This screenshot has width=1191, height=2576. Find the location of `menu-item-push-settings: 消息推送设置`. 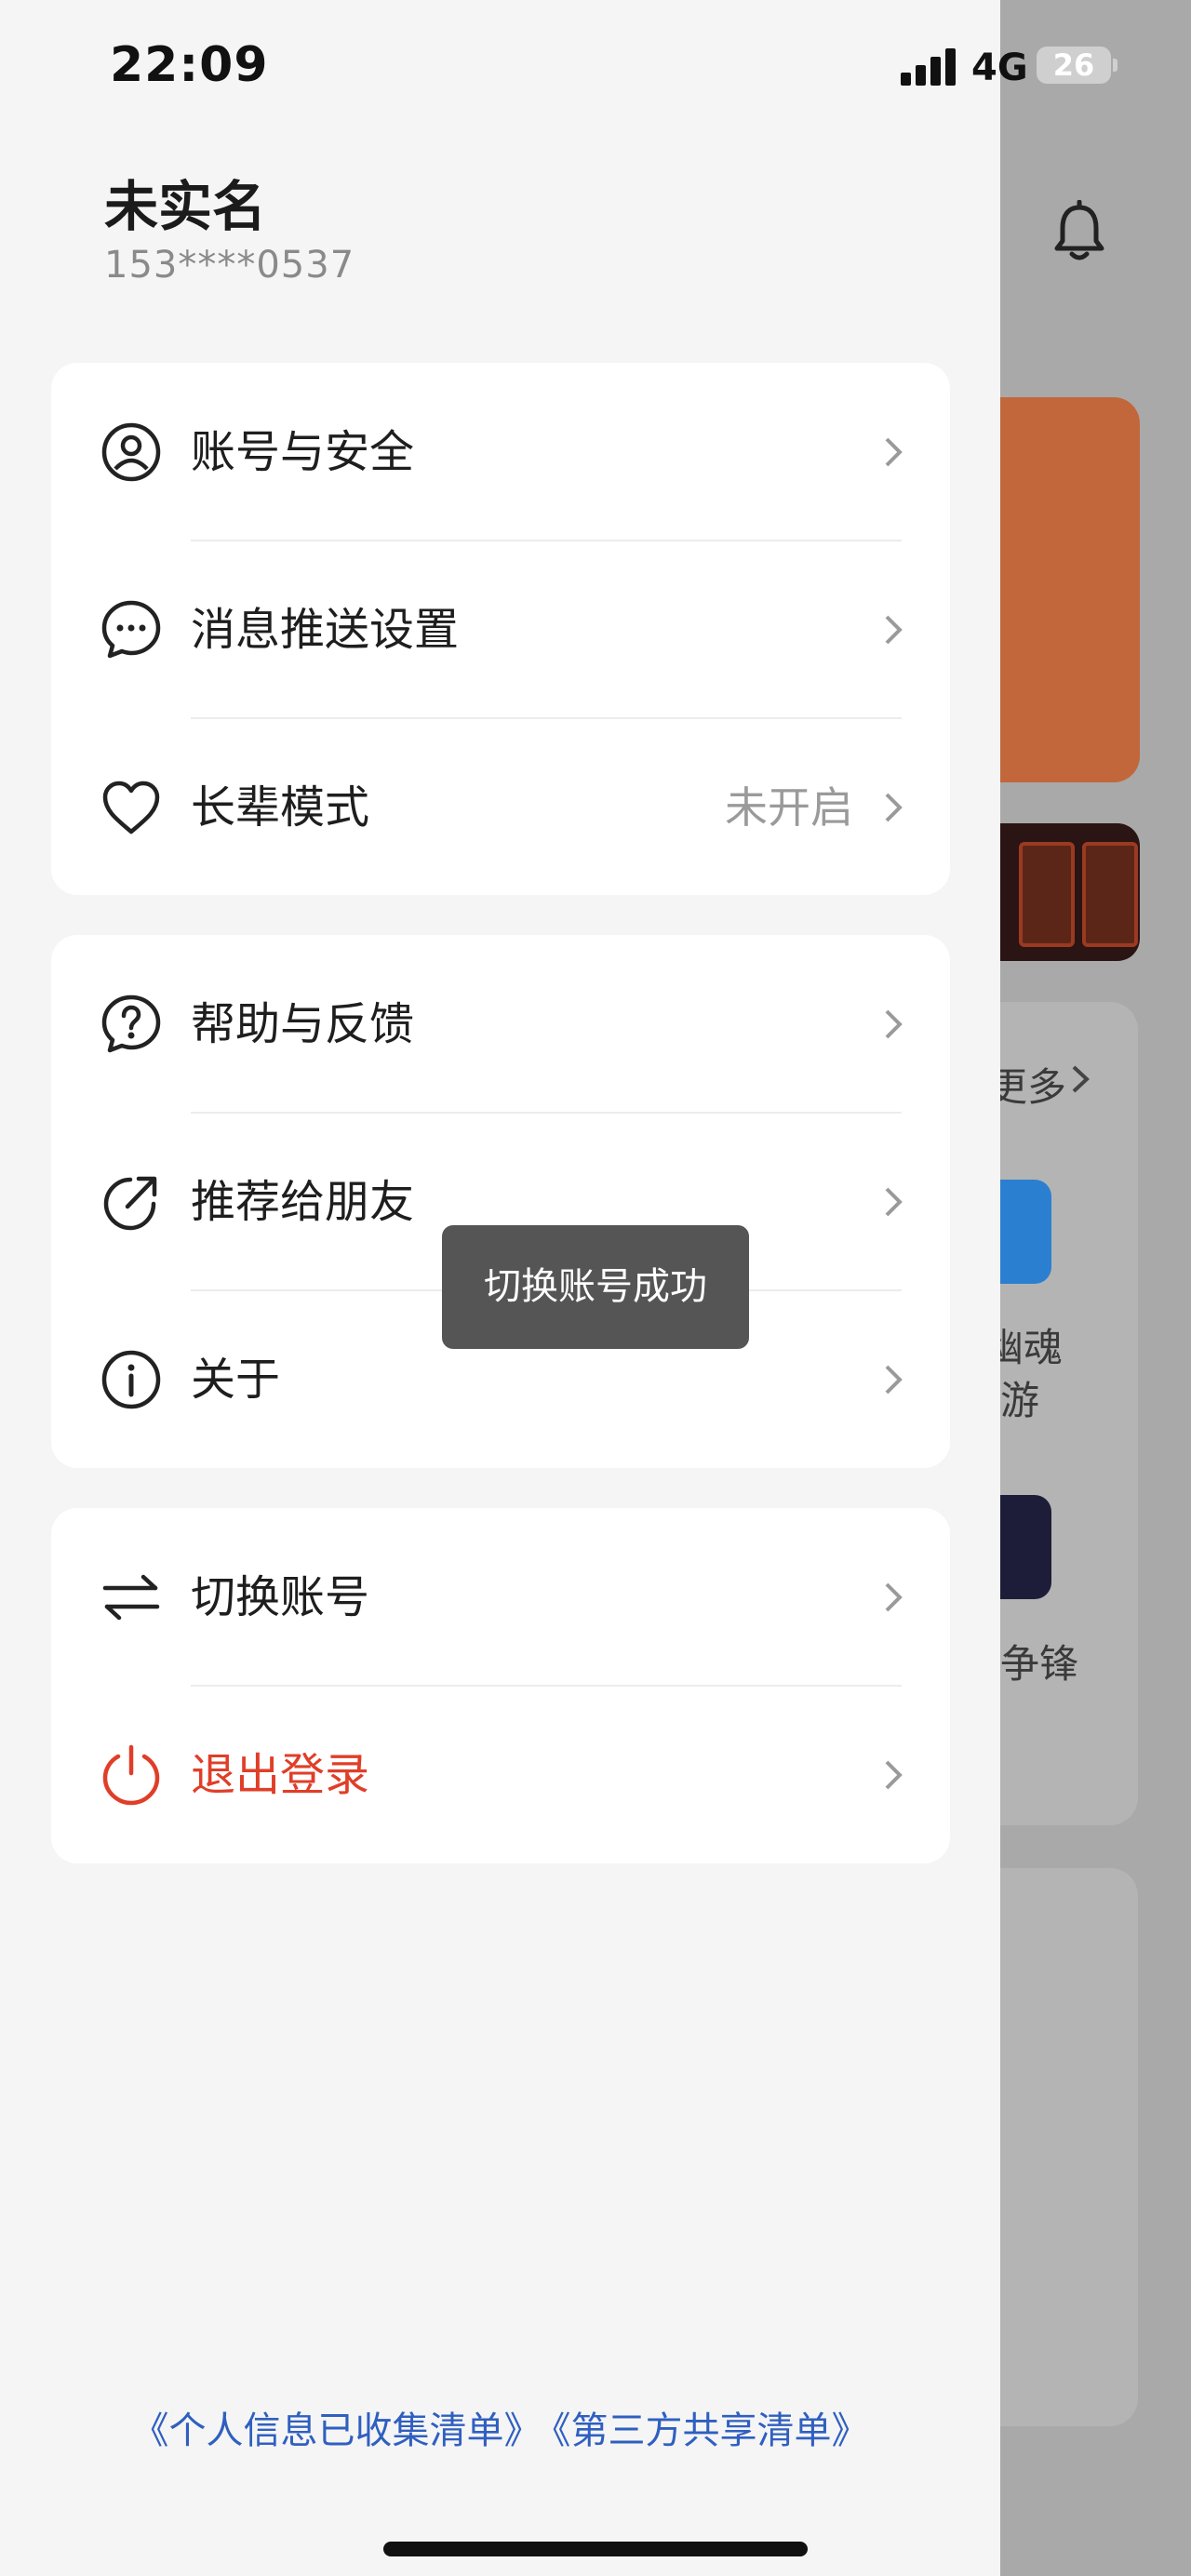

menu-item-push-settings: 消息推送设置 is located at coordinates (500, 630).